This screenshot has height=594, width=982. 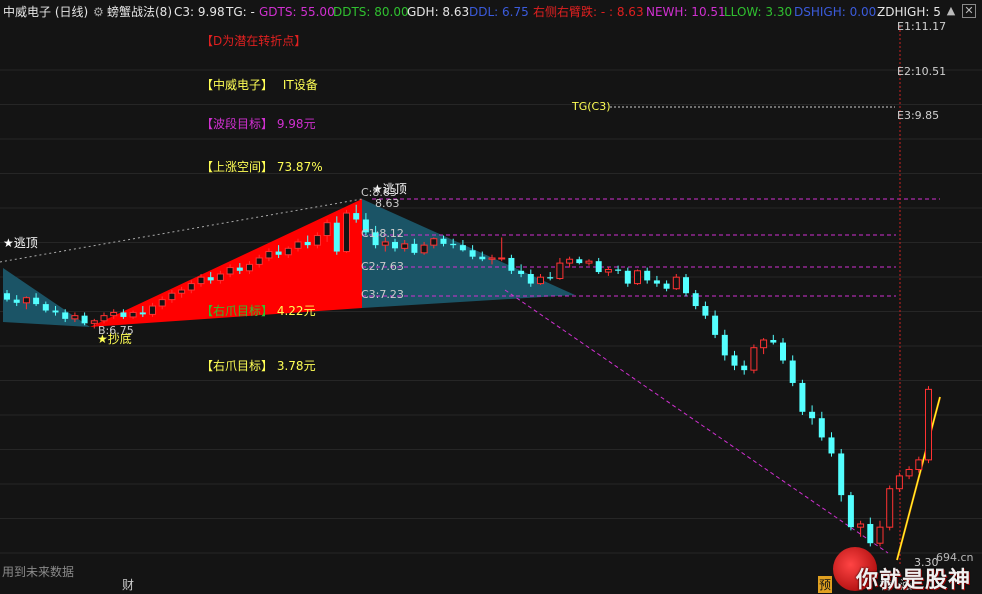 I want to click on finance-mark: 财, so click(x=128, y=584).